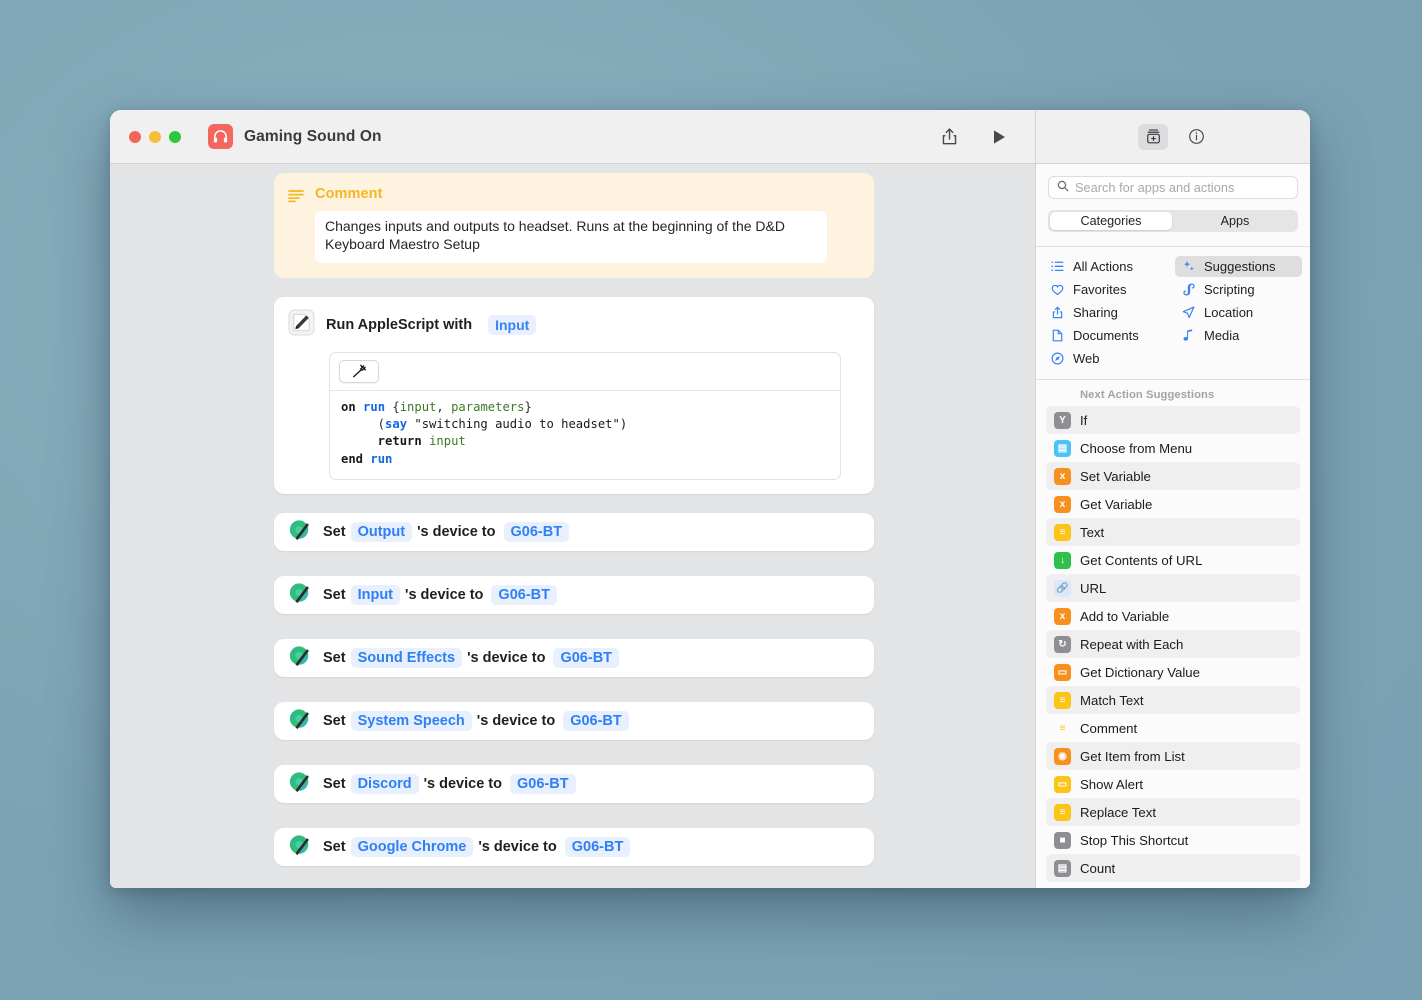 The image size is (1422, 1000). I want to click on suggestion-item: ▭ Get Dictionary Value, so click(1173, 672).